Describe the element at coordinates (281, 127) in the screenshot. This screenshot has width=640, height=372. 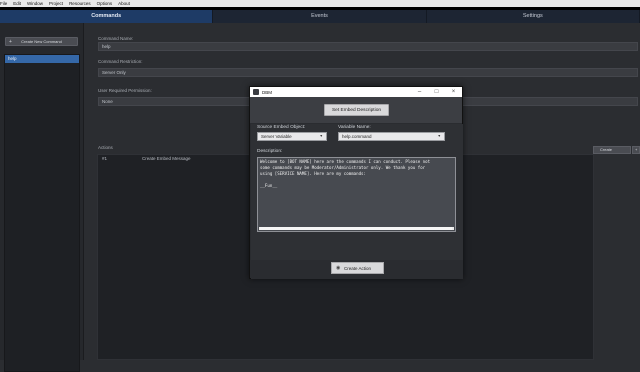
I see `source-embed-label: Source Embed Object:` at that location.